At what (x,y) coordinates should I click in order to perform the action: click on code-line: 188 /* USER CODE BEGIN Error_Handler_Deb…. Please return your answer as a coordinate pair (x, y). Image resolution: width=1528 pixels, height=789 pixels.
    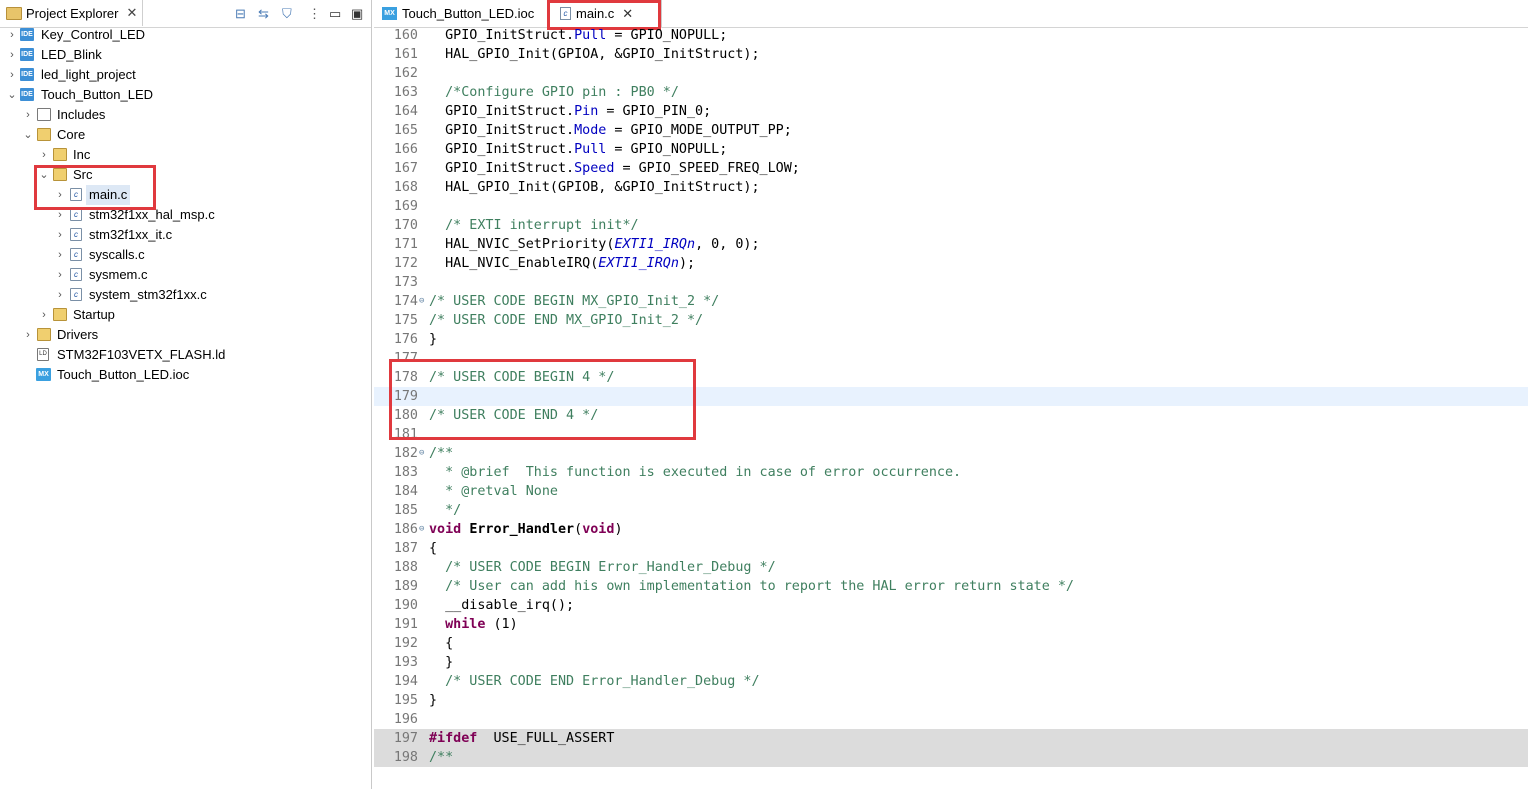
    Looking at the image, I should click on (951, 567).